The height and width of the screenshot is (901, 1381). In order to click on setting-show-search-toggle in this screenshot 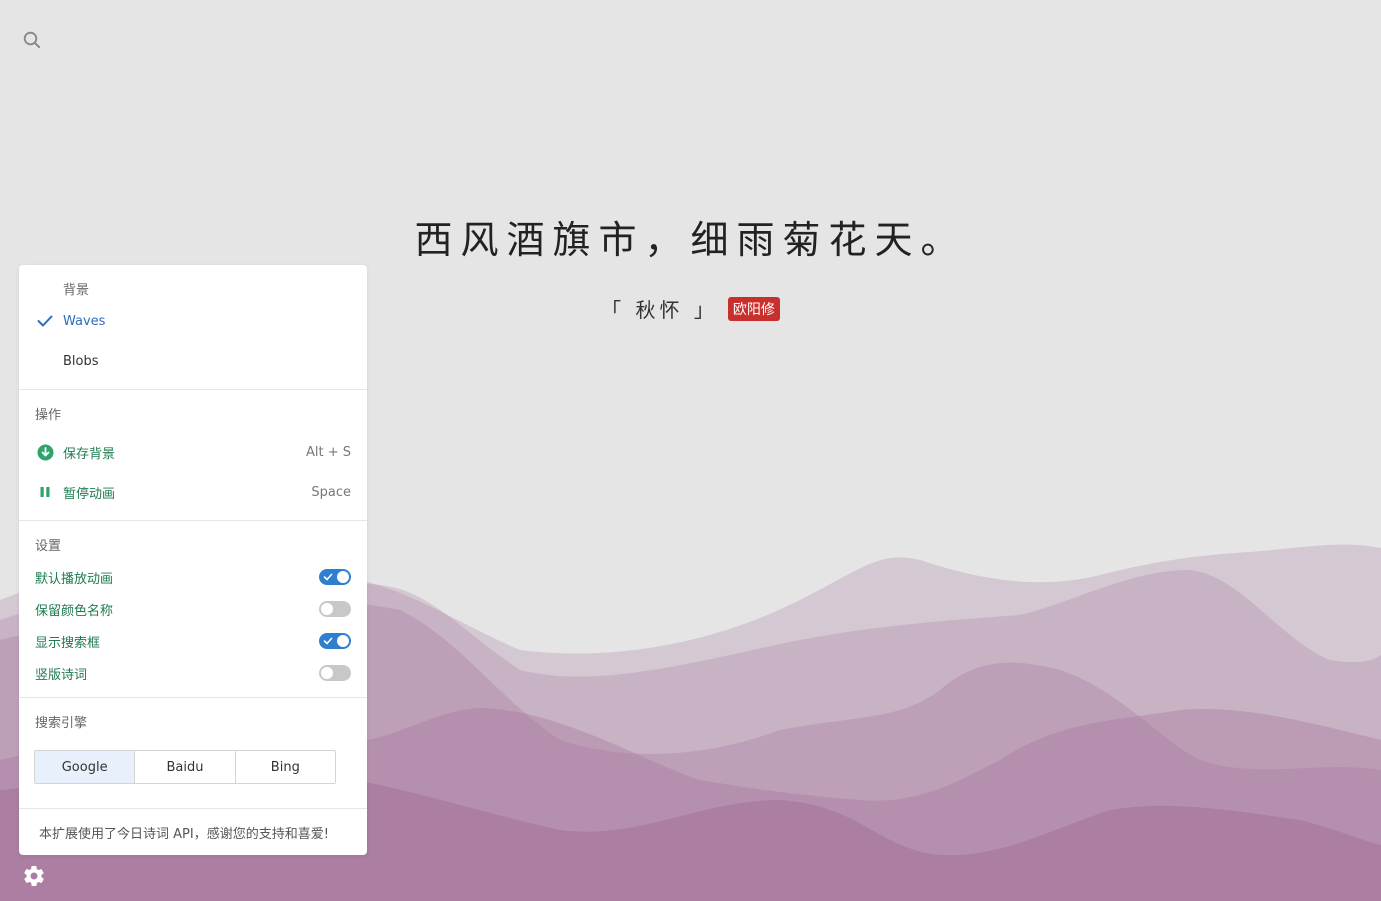, I will do `click(335, 641)`.